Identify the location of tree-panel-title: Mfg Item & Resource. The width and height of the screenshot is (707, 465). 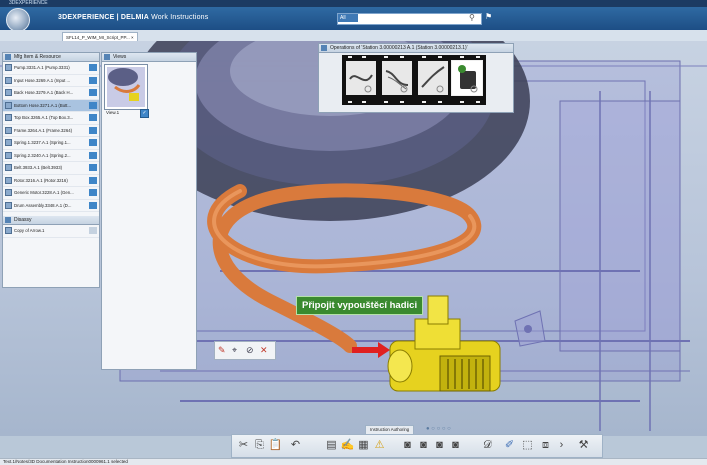
(37, 57).